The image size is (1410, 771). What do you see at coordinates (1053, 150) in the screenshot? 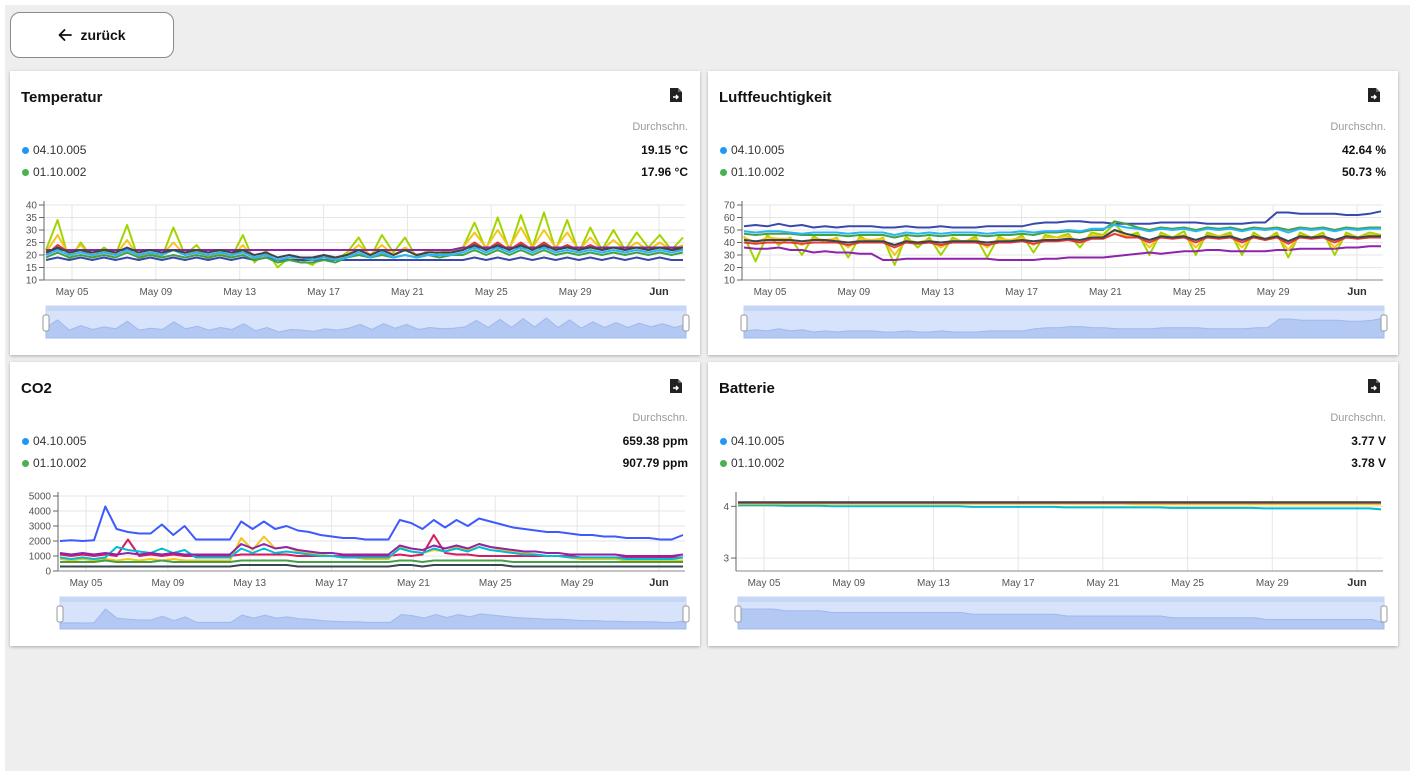
I see `legend-row: 04.10.005 42.64 %` at bounding box center [1053, 150].